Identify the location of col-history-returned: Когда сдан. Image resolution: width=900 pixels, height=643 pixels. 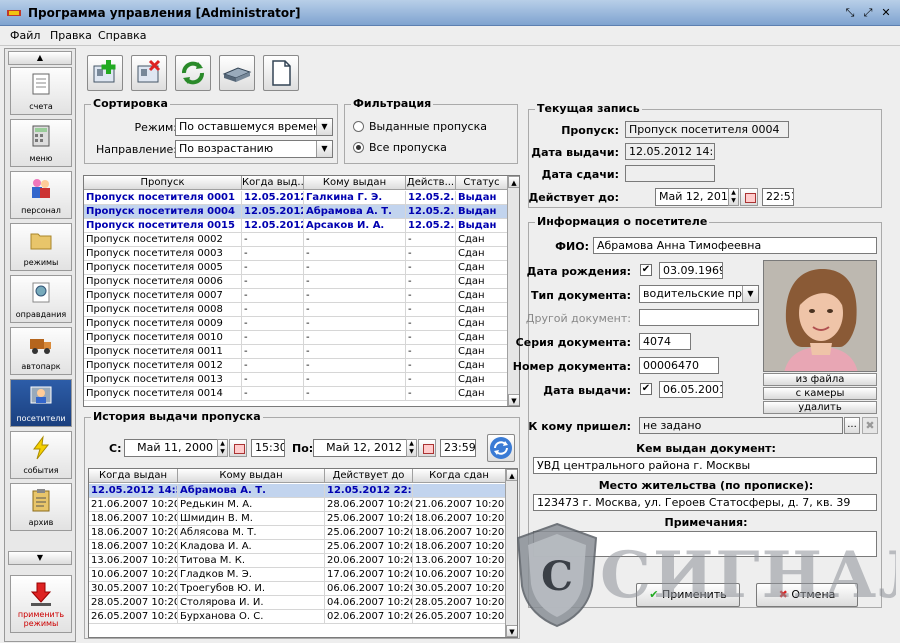
(459, 476).